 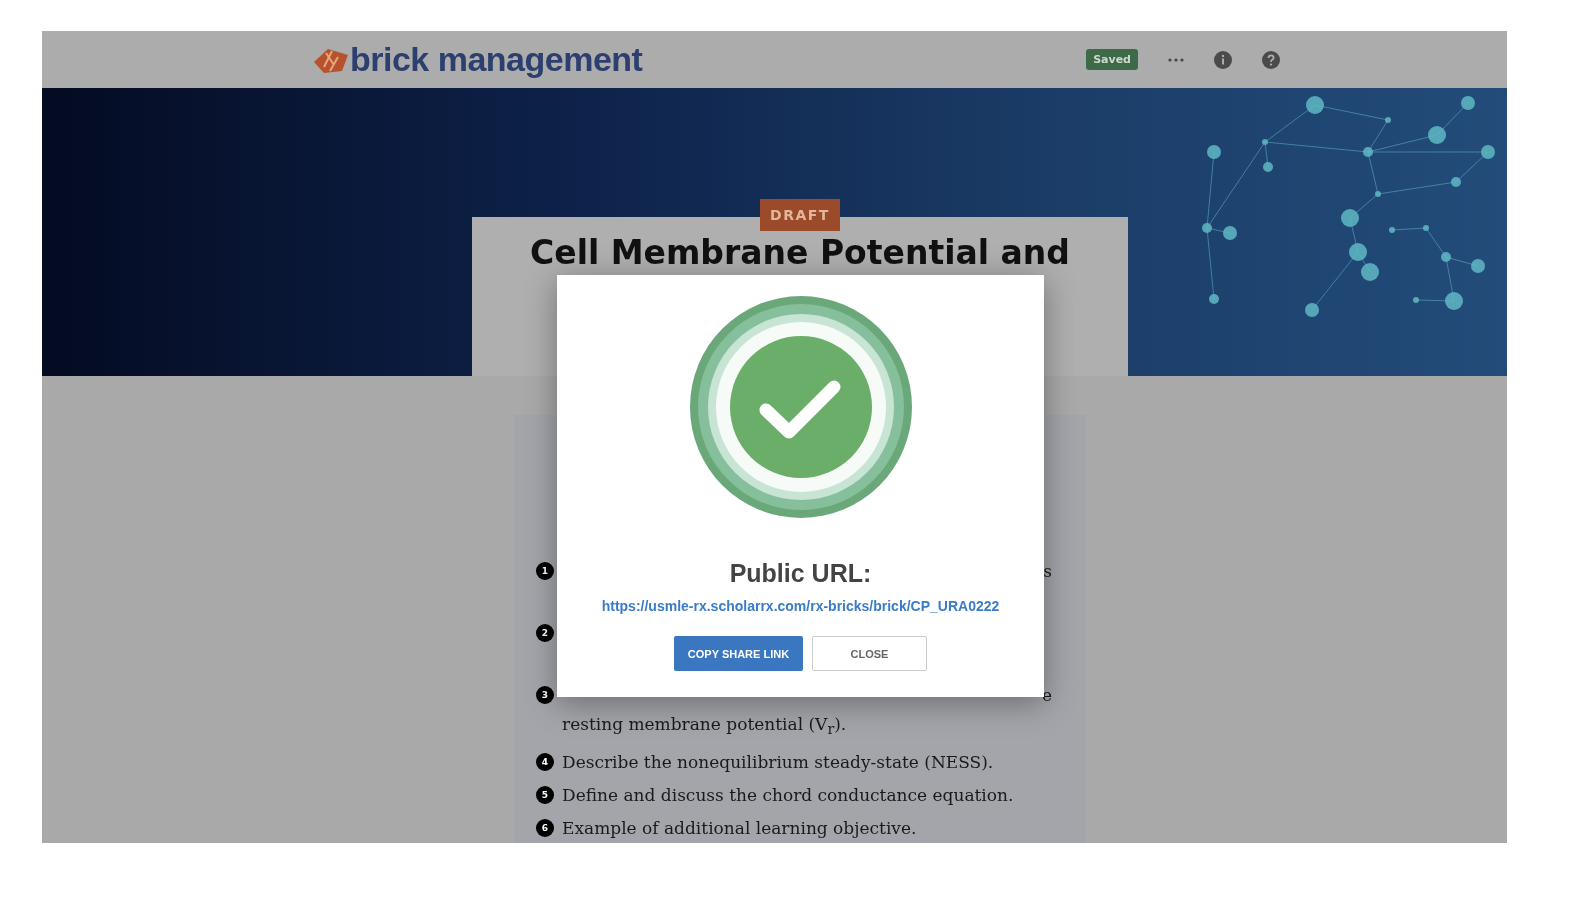 What do you see at coordinates (496, 59) in the screenshot?
I see `logo-text: brick management` at bounding box center [496, 59].